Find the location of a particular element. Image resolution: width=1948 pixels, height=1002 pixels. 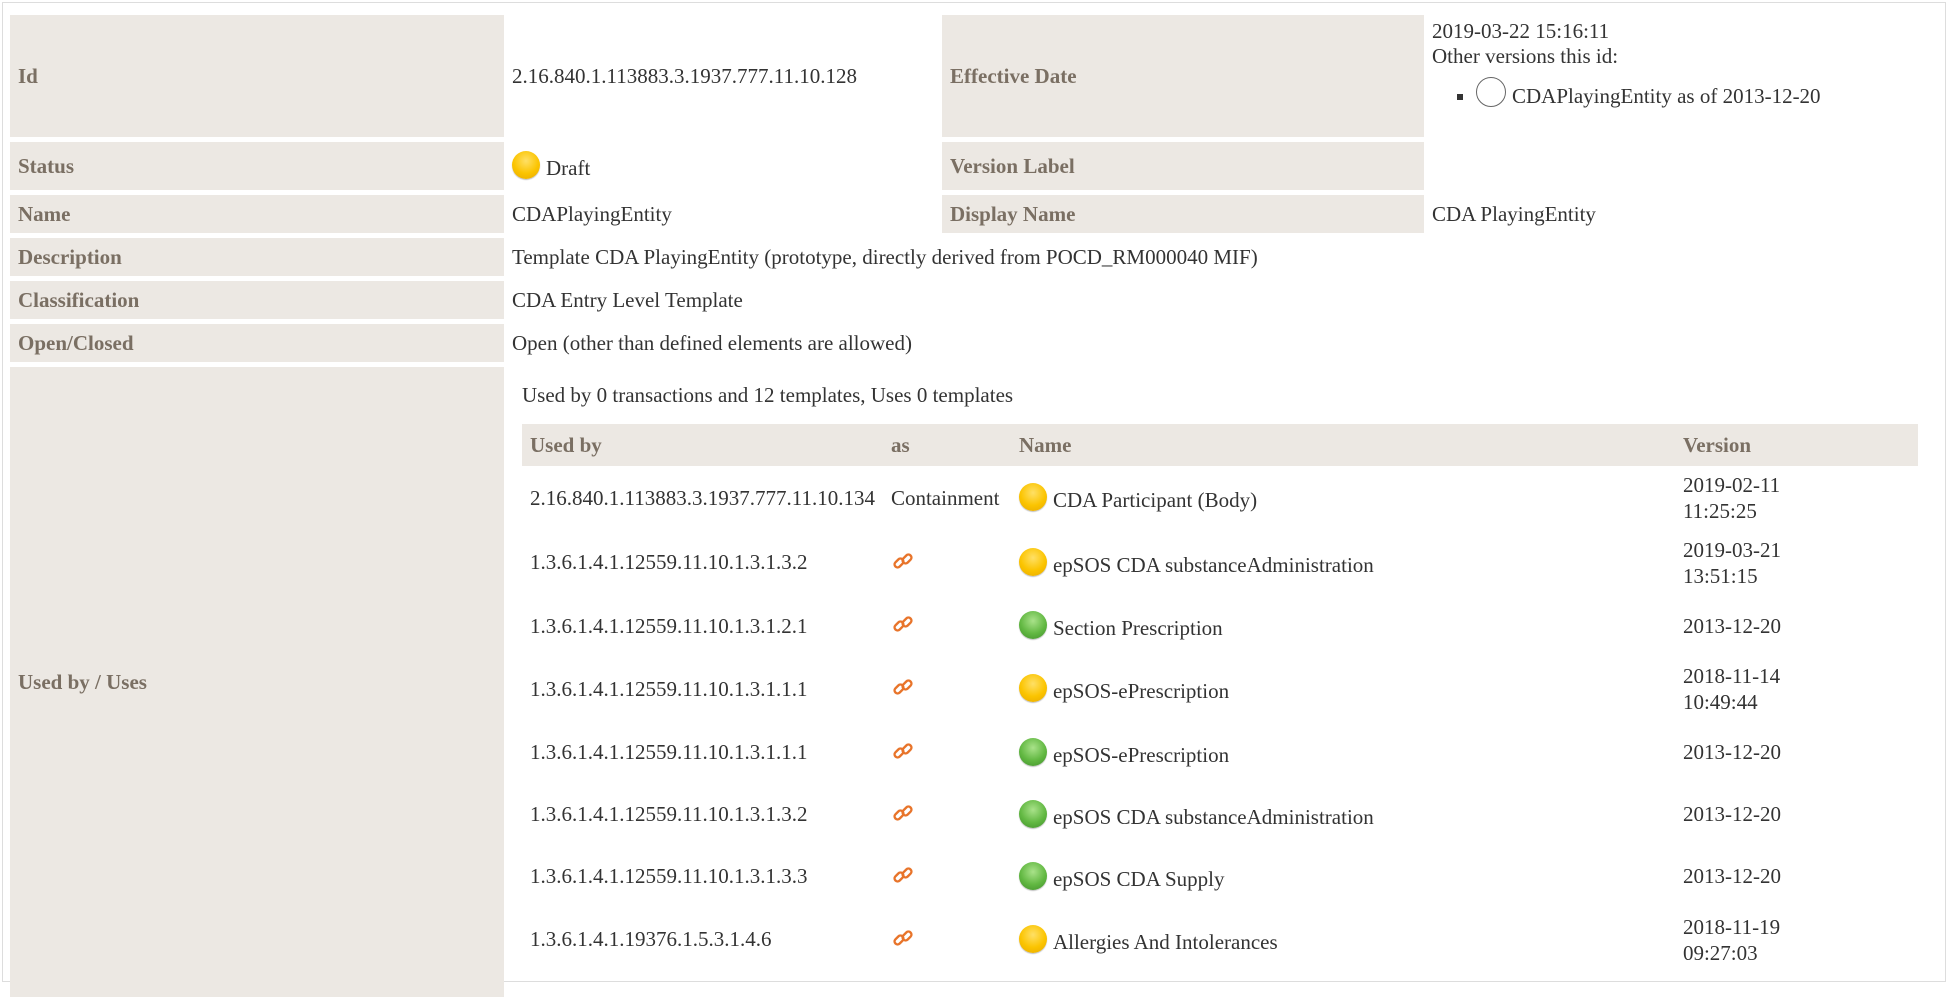

col-version: Version is located at coordinates (1796, 445).